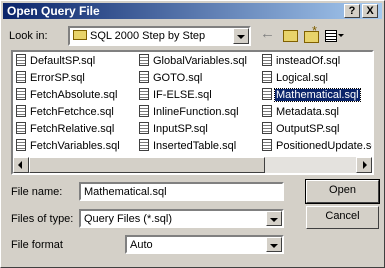 This screenshot has width=385, height=268. I want to click on file-item: GlobalVariables.sql, so click(193, 62).